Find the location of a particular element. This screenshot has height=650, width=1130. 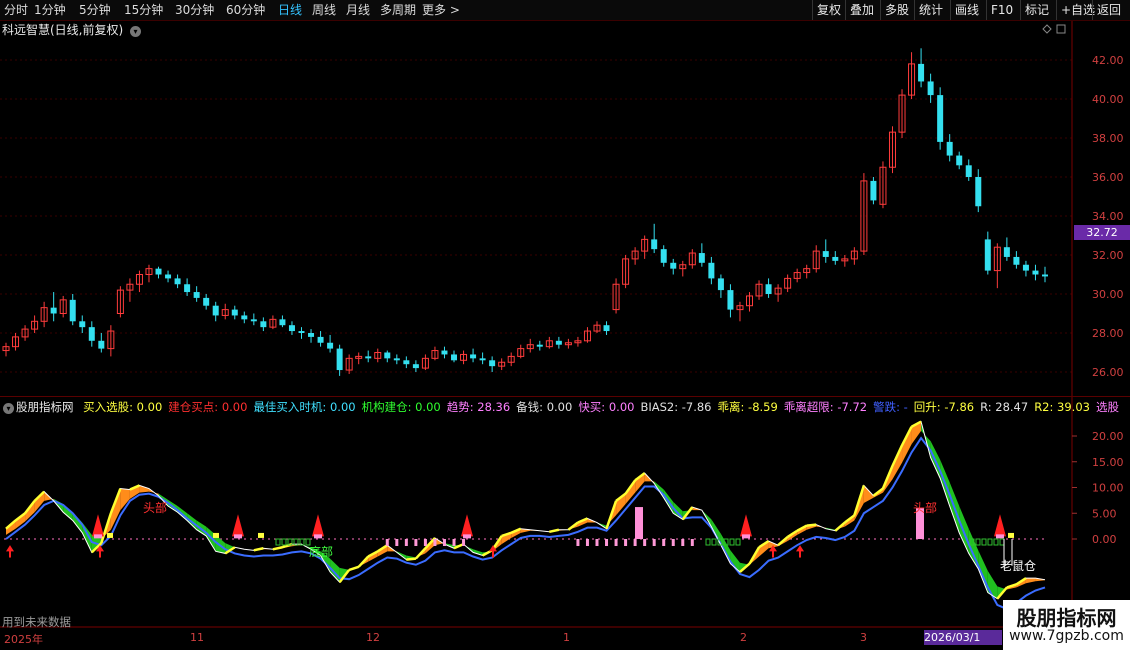

indicator-value: 最佳买入时机: 0.00 is located at coordinates (304, 407).